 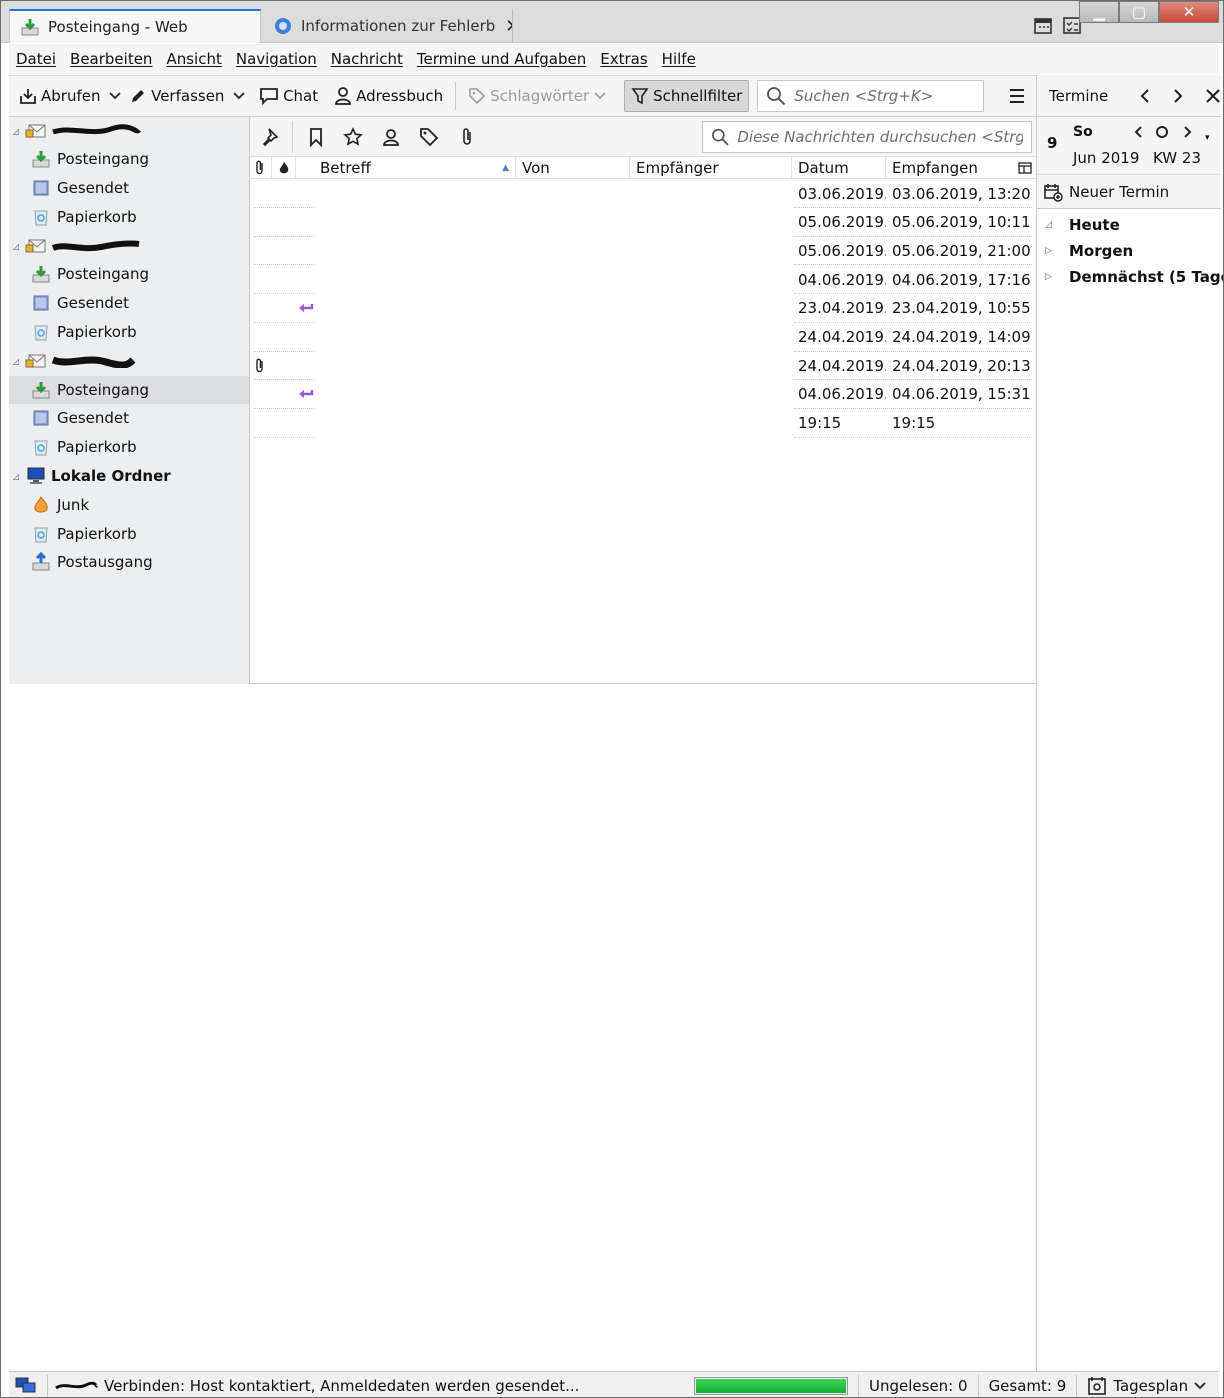 I want to click on calendar-icon, so click(x=1043, y=25).